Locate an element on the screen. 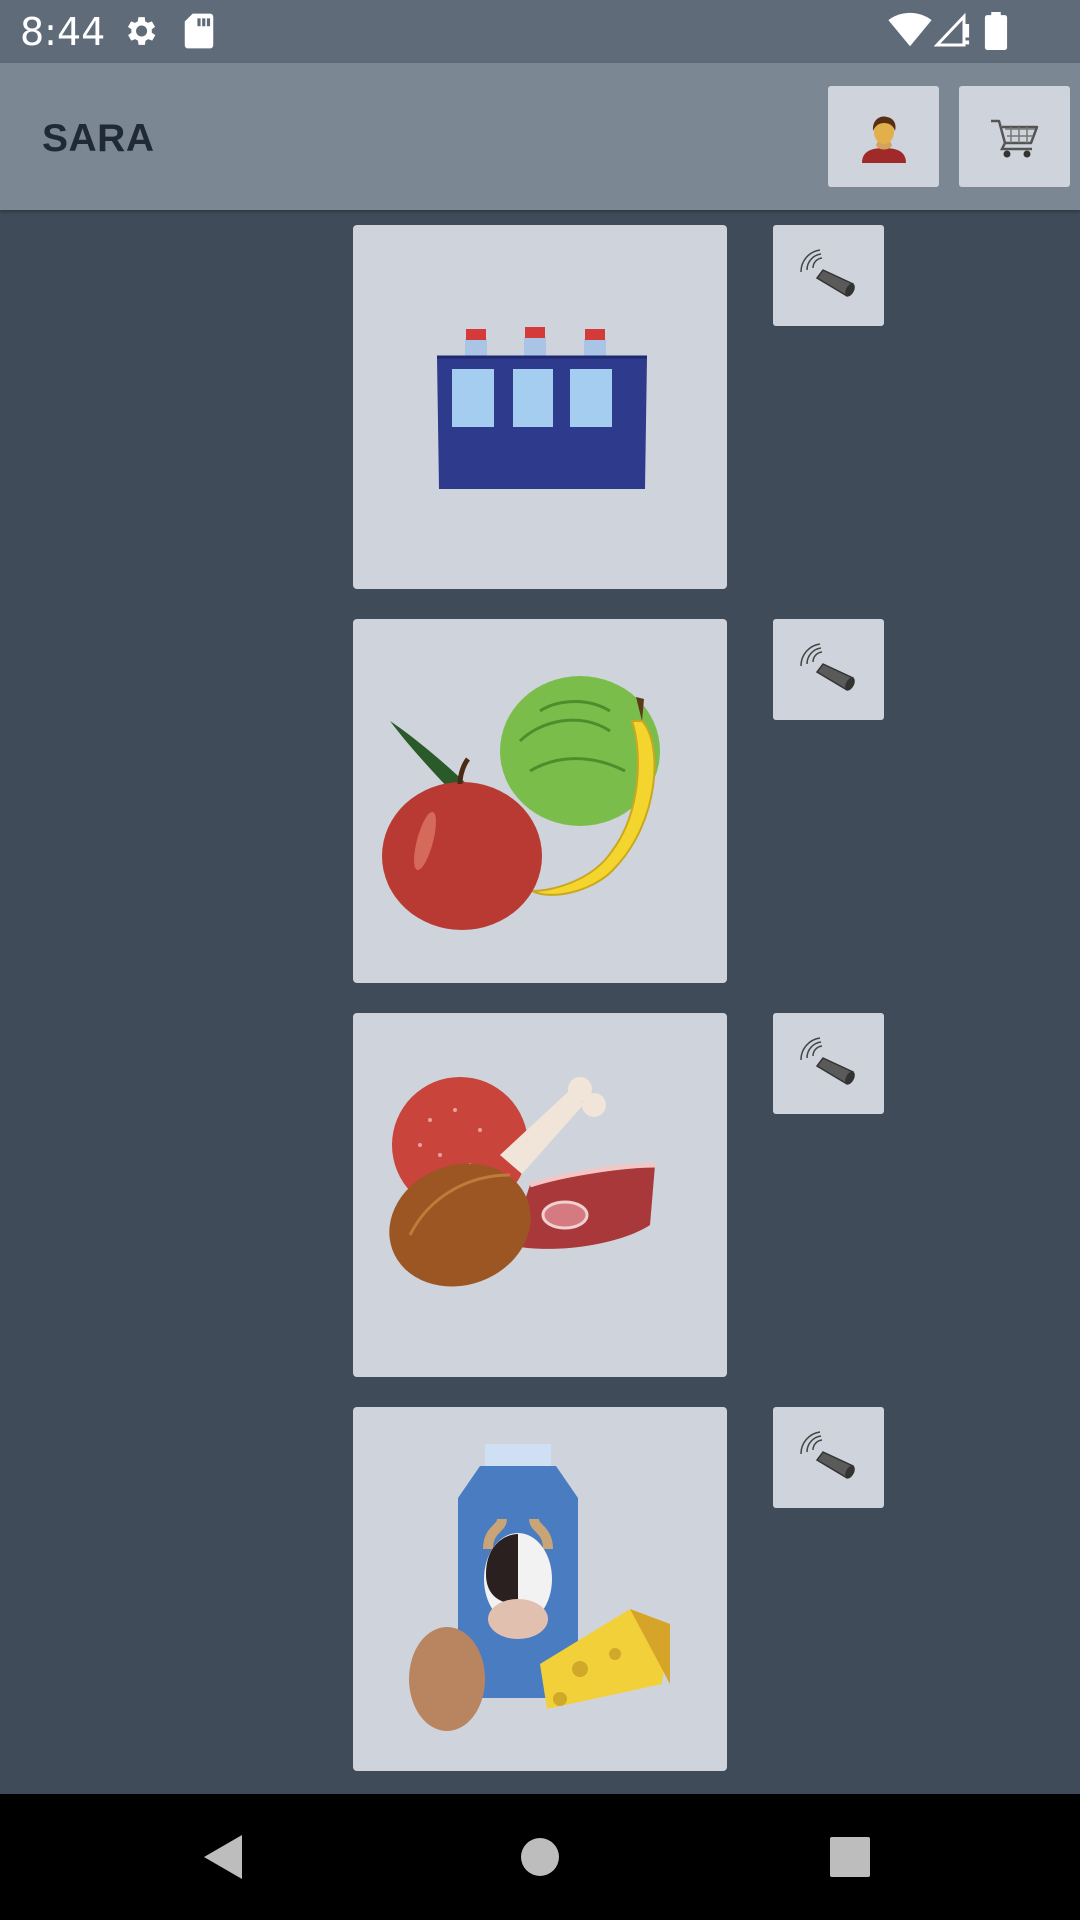 Image resolution: width=1080 pixels, height=1920 pixels. user-avatar-icon is located at coordinates (883, 139).